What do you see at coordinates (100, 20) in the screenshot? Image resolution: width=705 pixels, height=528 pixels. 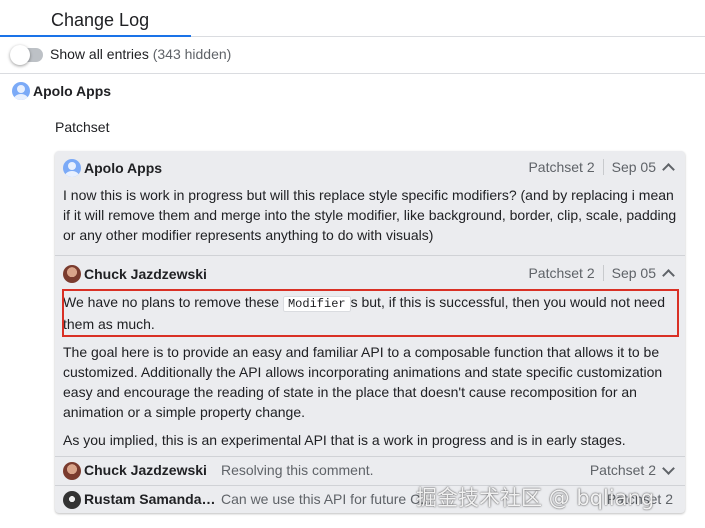 I see `tab-label: Change Log` at bounding box center [100, 20].